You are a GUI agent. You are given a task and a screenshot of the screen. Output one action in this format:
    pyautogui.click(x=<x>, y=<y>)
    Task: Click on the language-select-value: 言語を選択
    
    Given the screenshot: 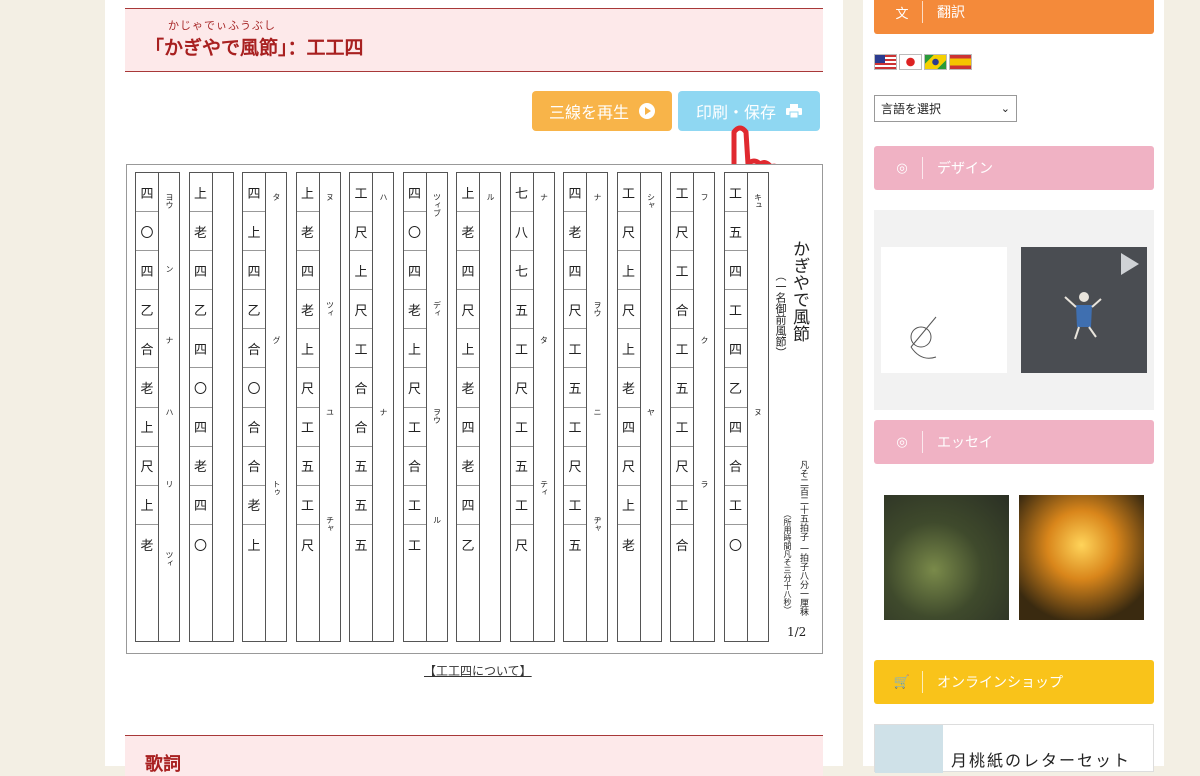 What is the action you would take?
    pyautogui.click(x=911, y=109)
    